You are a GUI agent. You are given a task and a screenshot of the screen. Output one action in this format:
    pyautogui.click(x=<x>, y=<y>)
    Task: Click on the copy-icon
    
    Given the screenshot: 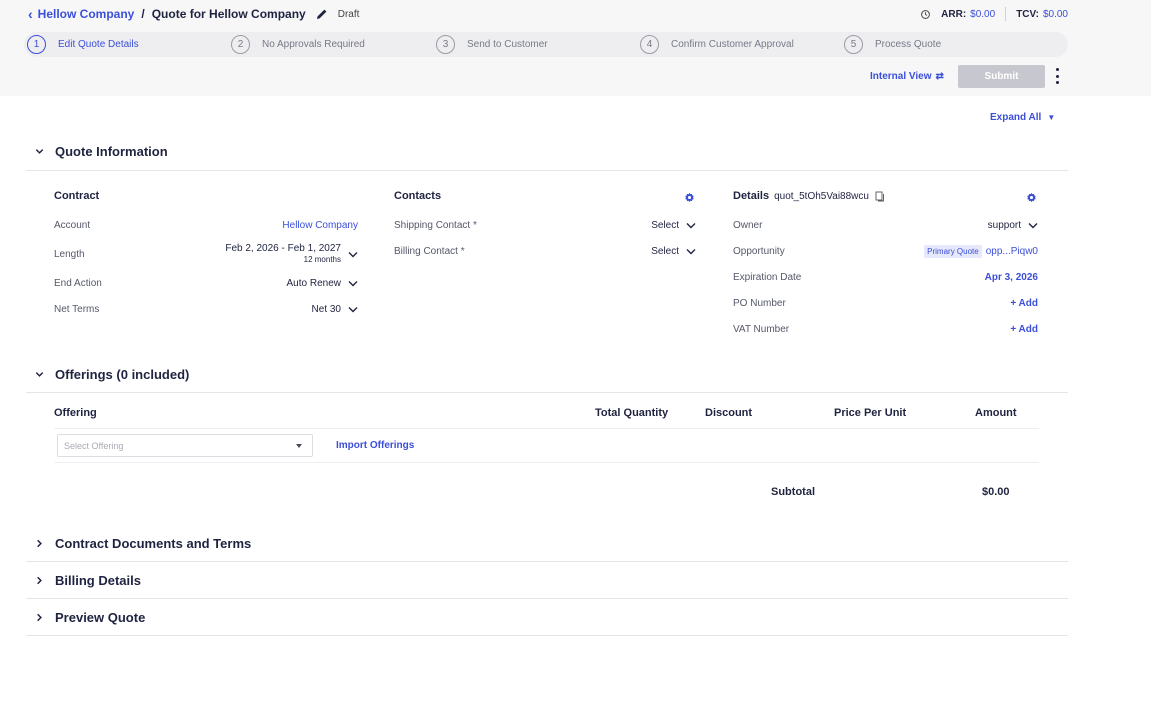 What is the action you would take?
    pyautogui.click(x=880, y=196)
    